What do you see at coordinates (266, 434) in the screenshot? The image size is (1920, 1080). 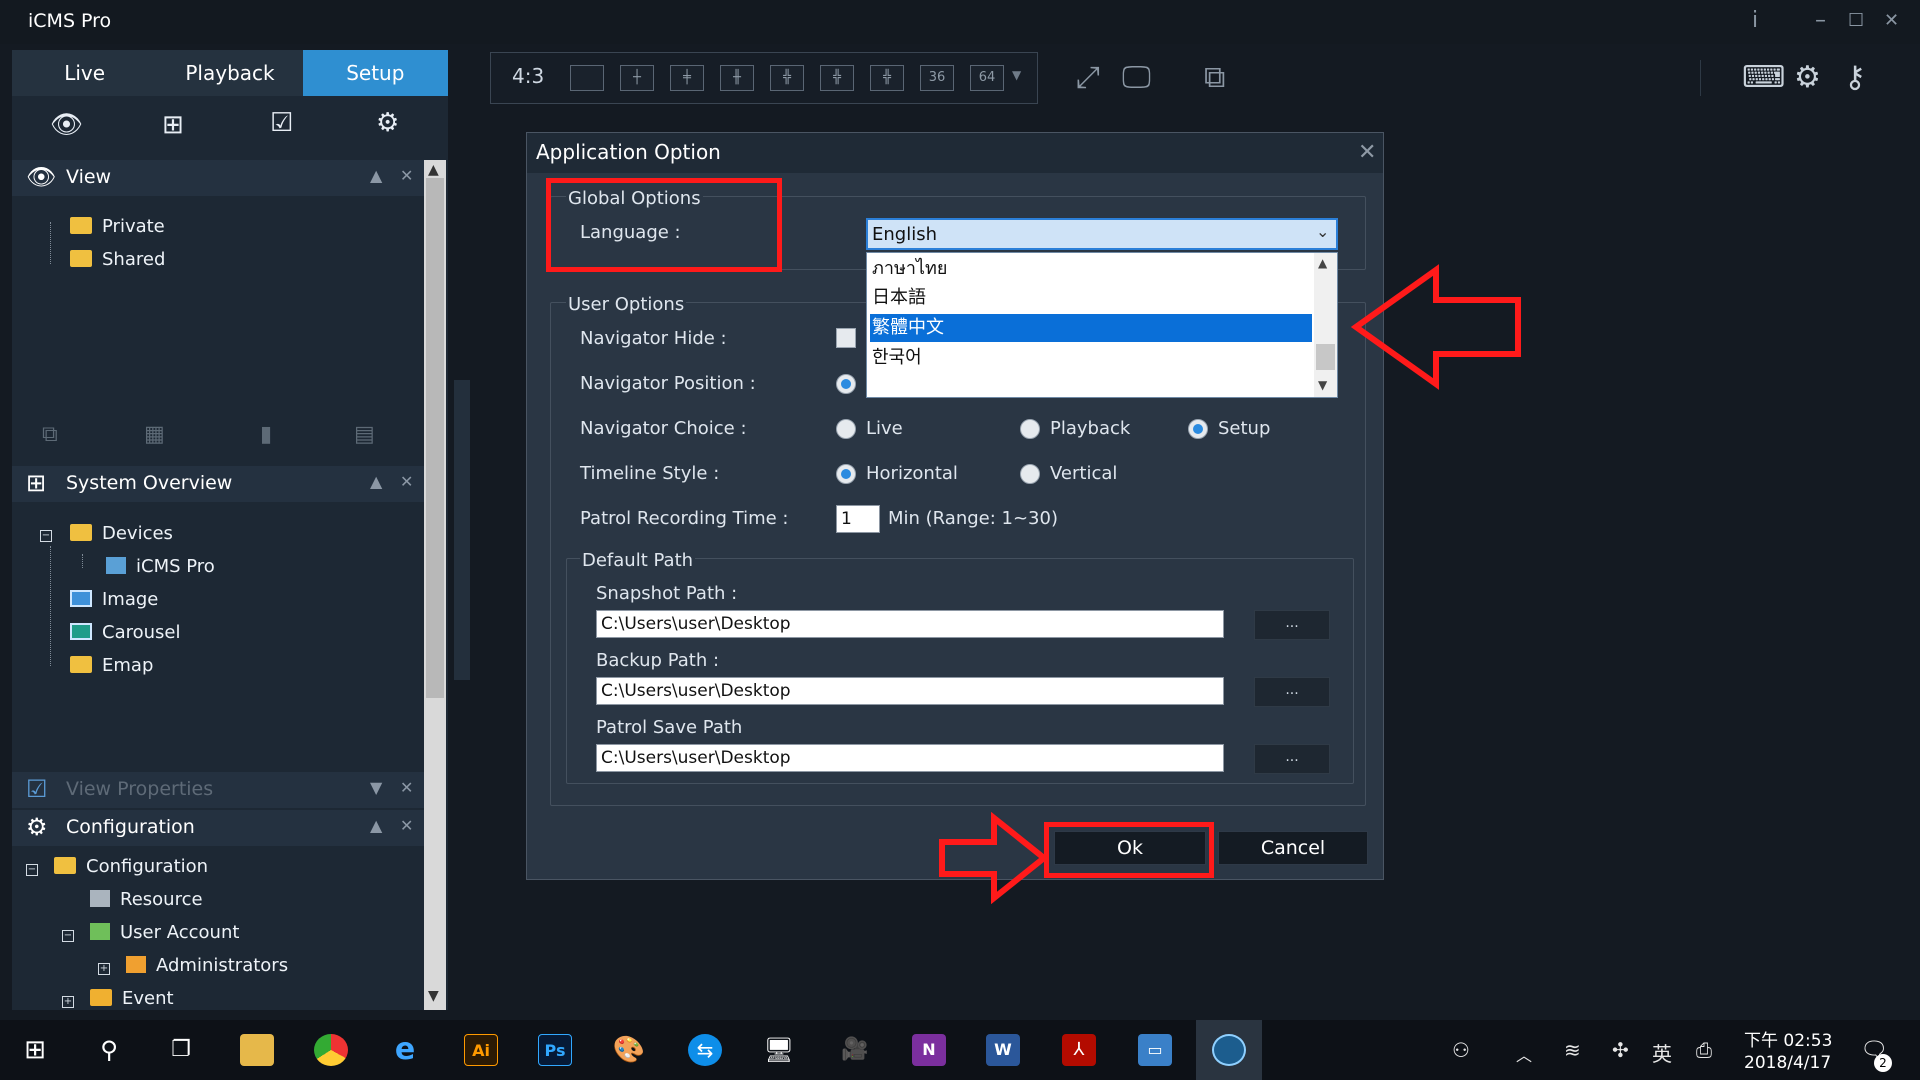 I see `delete-icon: ▮` at bounding box center [266, 434].